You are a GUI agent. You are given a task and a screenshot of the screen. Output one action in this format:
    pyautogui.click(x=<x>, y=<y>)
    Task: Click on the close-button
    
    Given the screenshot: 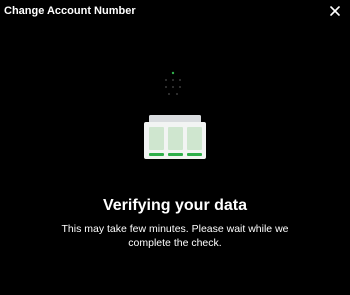 What is the action you would take?
    pyautogui.click(x=335, y=11)
    